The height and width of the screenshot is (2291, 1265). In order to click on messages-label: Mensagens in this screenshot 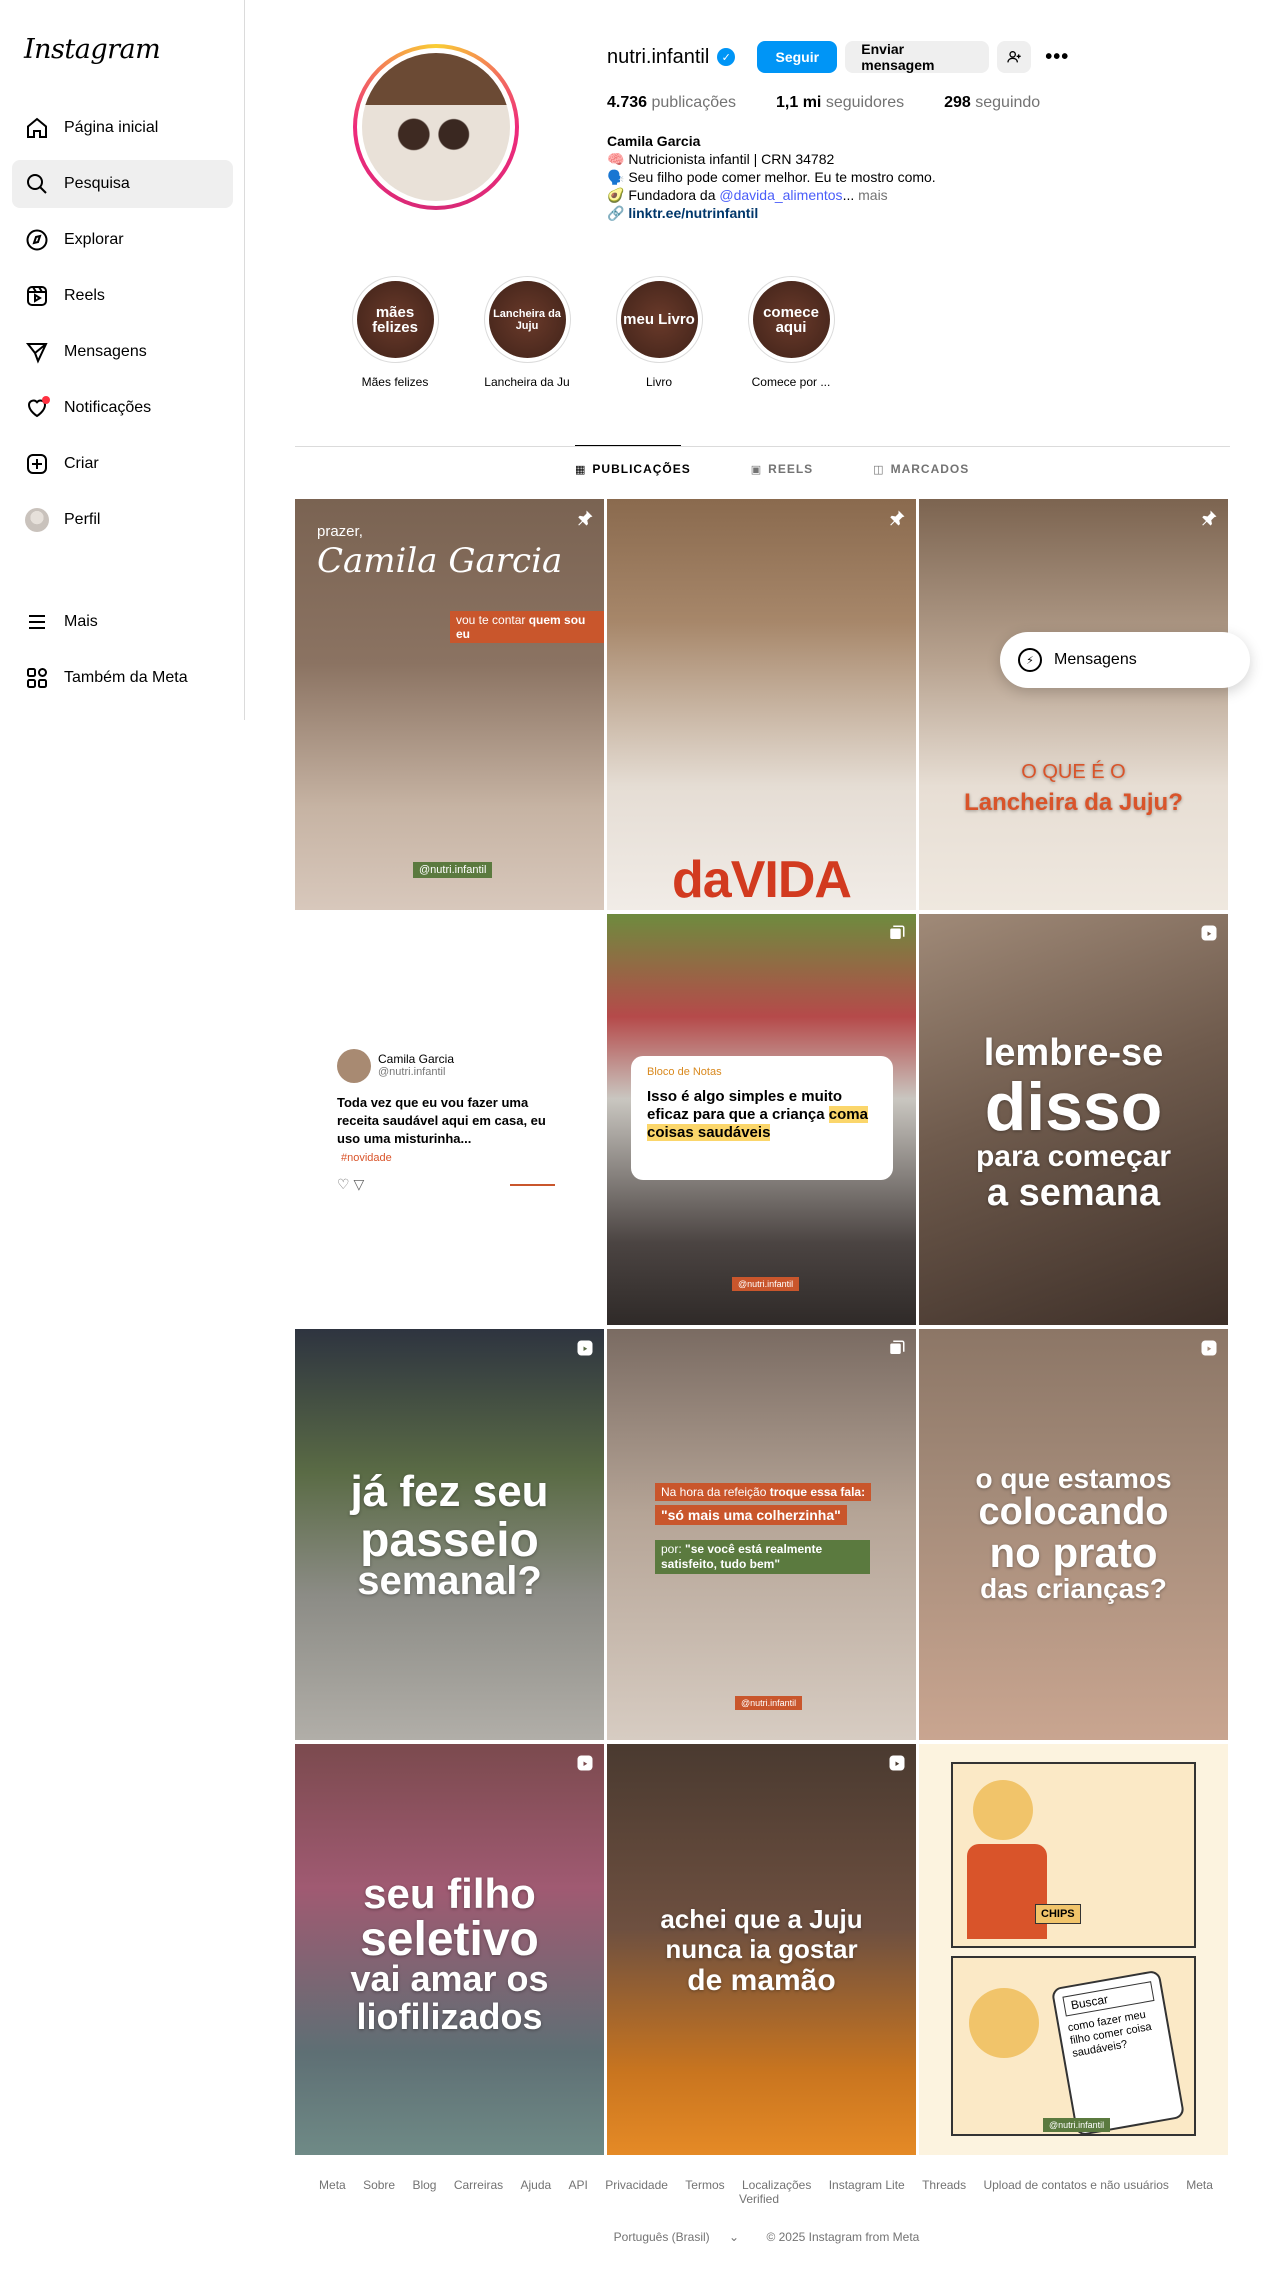, I will do `click(1095, 659)`.